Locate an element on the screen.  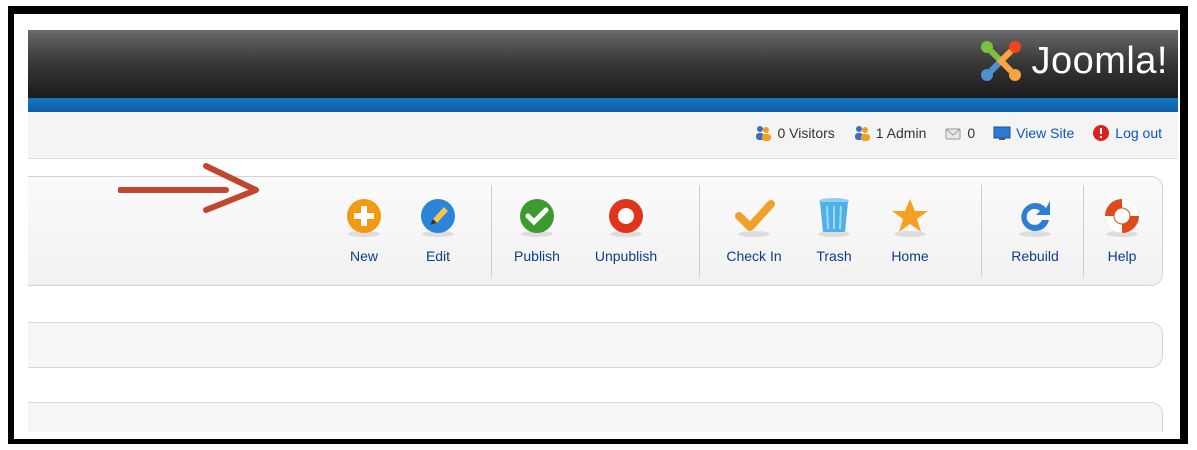
toolbar-group-help: Help is located at coordinates (1122, 231).